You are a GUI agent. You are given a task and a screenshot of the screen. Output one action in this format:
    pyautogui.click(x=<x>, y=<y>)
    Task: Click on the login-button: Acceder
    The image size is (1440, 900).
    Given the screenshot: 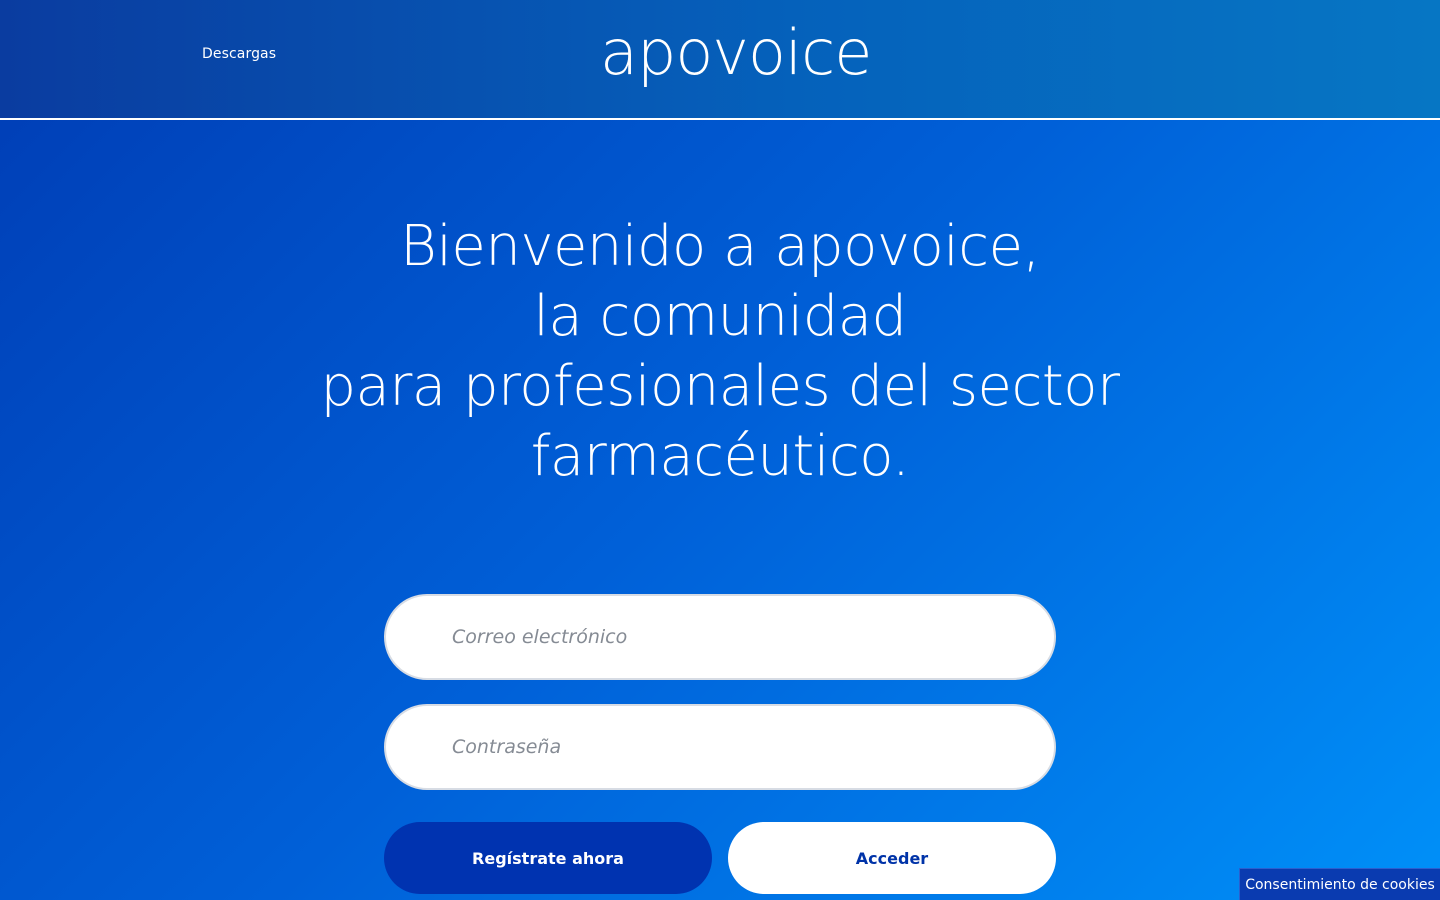 What is the action you would take?
    pyautogui.click(x=892, y=858)
    